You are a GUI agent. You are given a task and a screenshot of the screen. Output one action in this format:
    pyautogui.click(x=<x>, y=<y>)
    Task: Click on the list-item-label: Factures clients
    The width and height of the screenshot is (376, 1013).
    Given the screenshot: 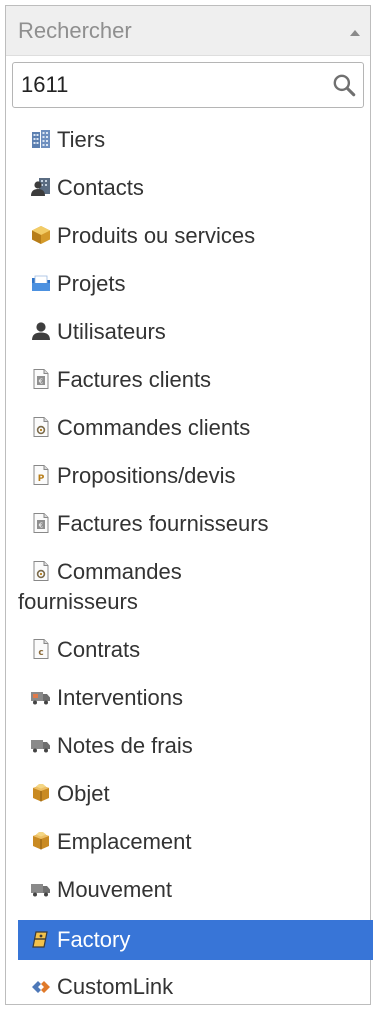 What is the action you would take?
    pyautogui.click(x=134, y=379)
    